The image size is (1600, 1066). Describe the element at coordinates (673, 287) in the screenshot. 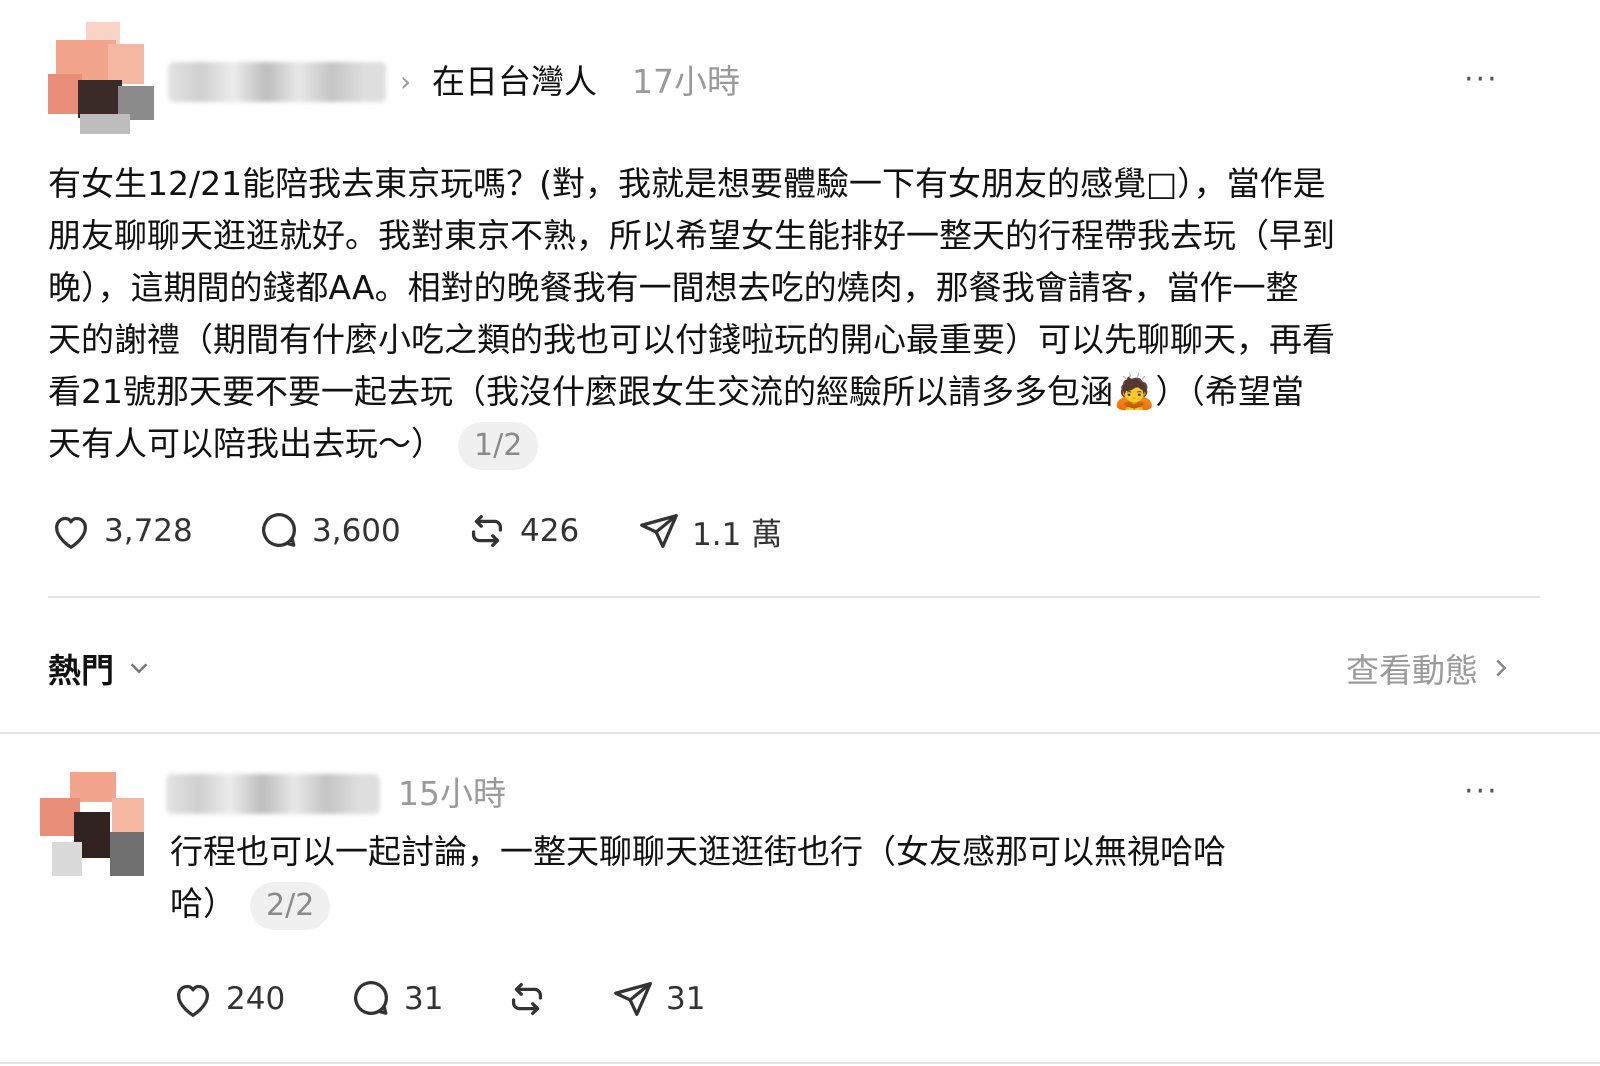

I see `post-line-3: 晚），這期間的錢都AA。相對的晚餐我有一間想去吃的燒肉，那餐我會請客，當作一整` at that location.